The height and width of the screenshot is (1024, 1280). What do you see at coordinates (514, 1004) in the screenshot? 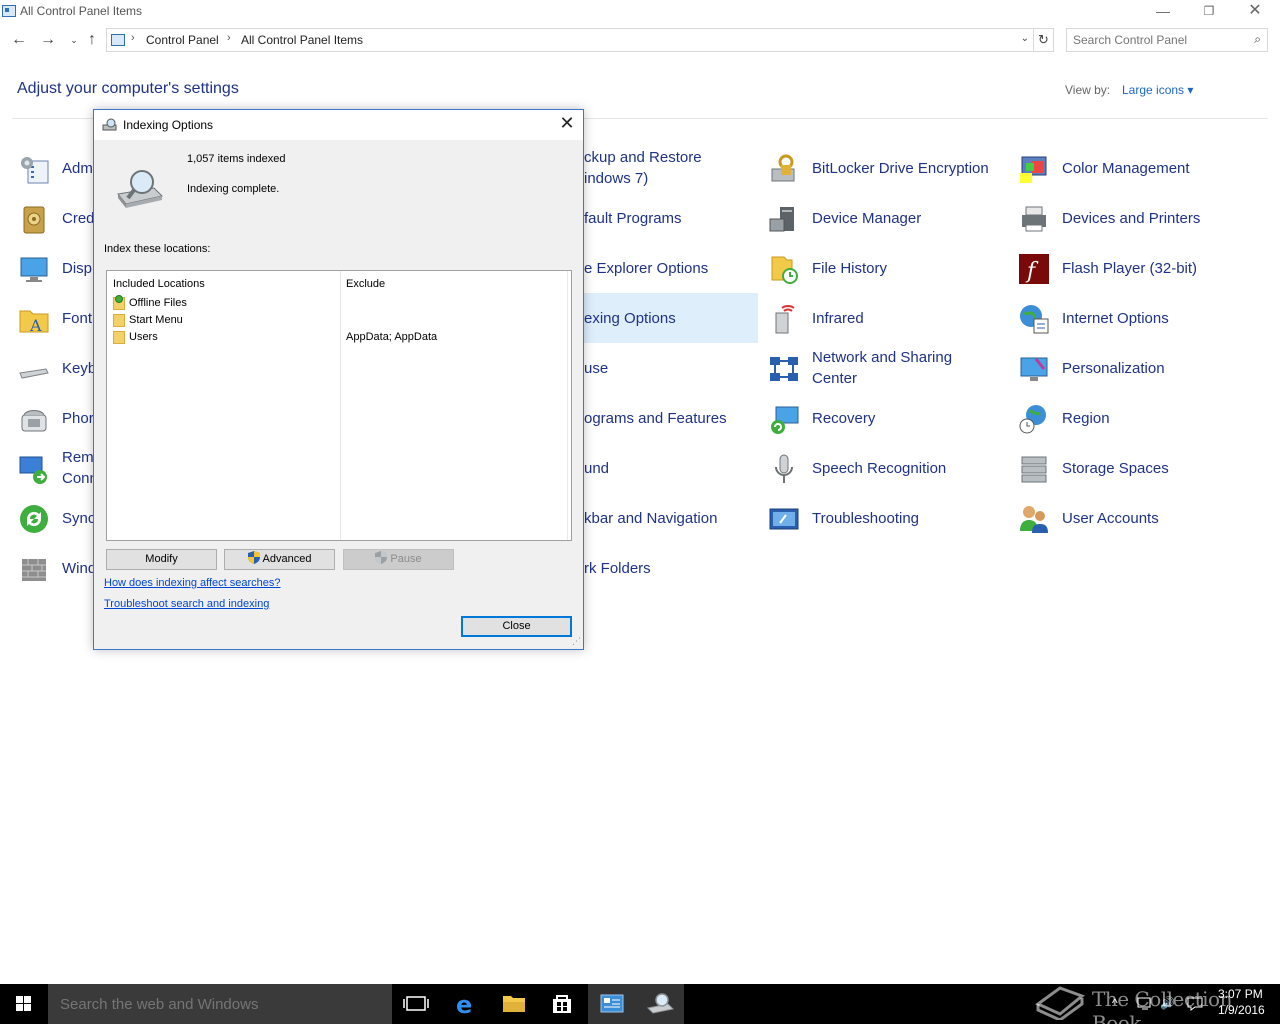
I see `file-explorer-icon` at bounding box center [514, 1004].